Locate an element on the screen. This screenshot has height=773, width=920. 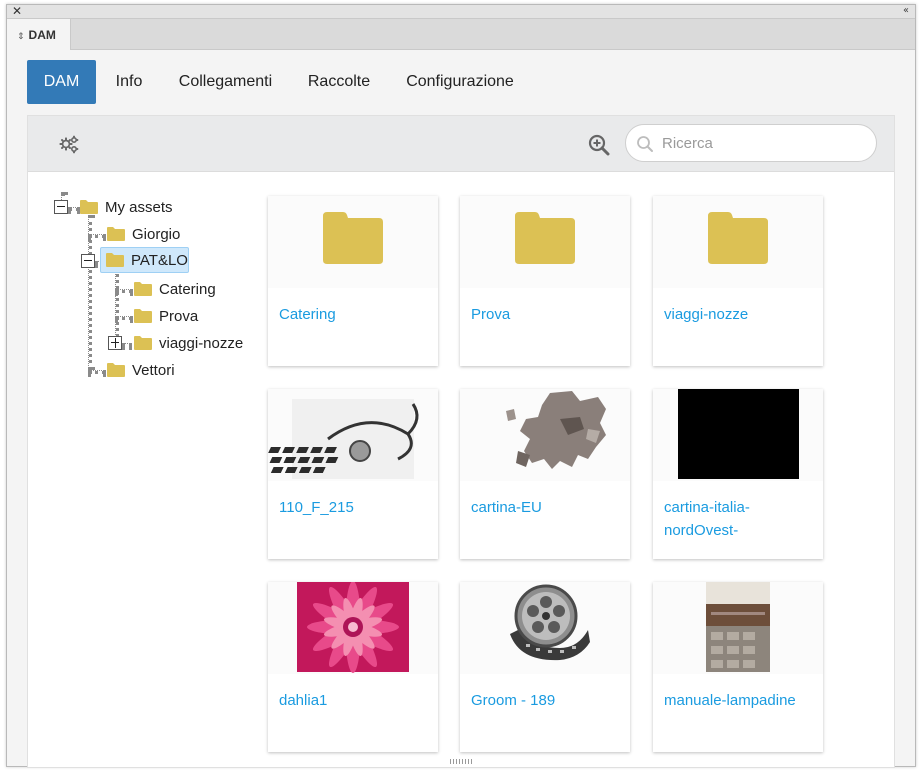
tab-info: Info is located at coordinates (129, 82).